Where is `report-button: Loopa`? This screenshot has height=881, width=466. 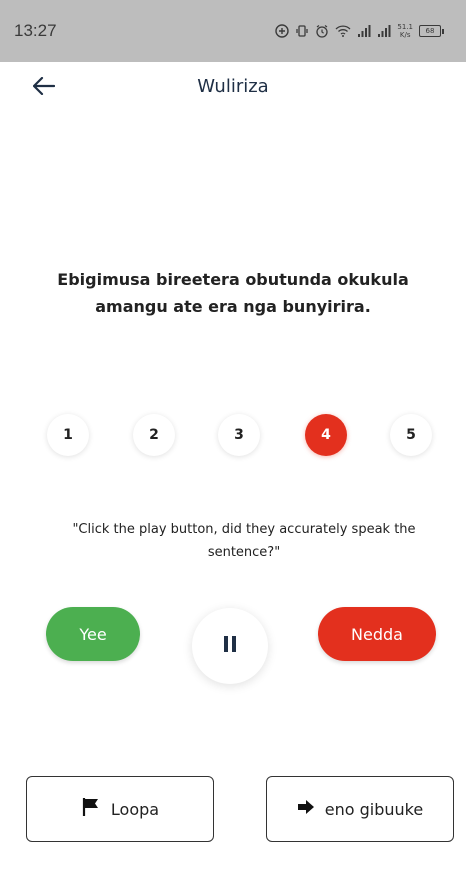
report-button: Loopa is located at coordinates (120, 809).